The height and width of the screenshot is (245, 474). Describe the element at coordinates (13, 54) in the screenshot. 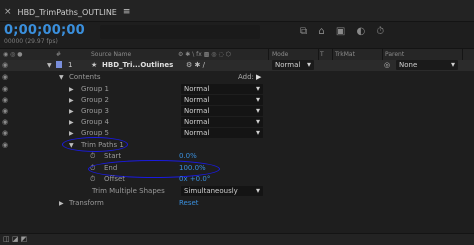

I see `av-switch-header-icon: ◉ ◎ ●` at that location.